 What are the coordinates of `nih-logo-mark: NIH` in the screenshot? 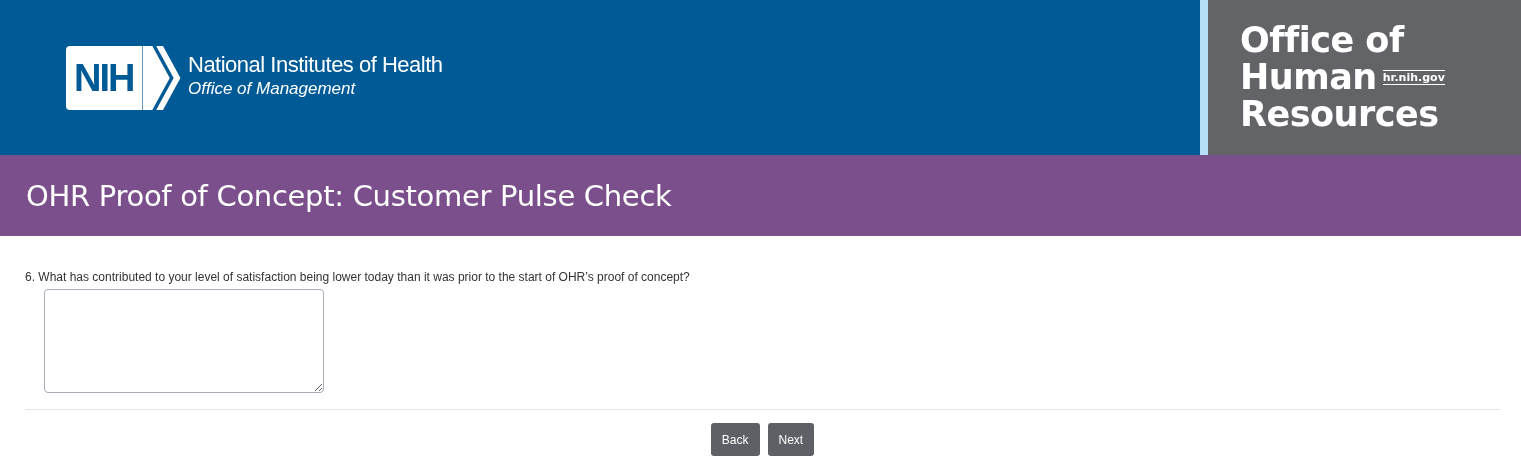 It's located at (124, 77).